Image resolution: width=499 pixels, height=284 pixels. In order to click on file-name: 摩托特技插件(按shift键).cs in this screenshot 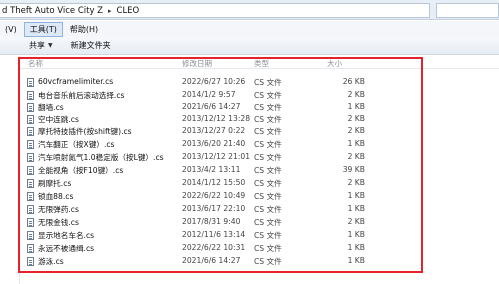, I will do `click(85, 131)`.